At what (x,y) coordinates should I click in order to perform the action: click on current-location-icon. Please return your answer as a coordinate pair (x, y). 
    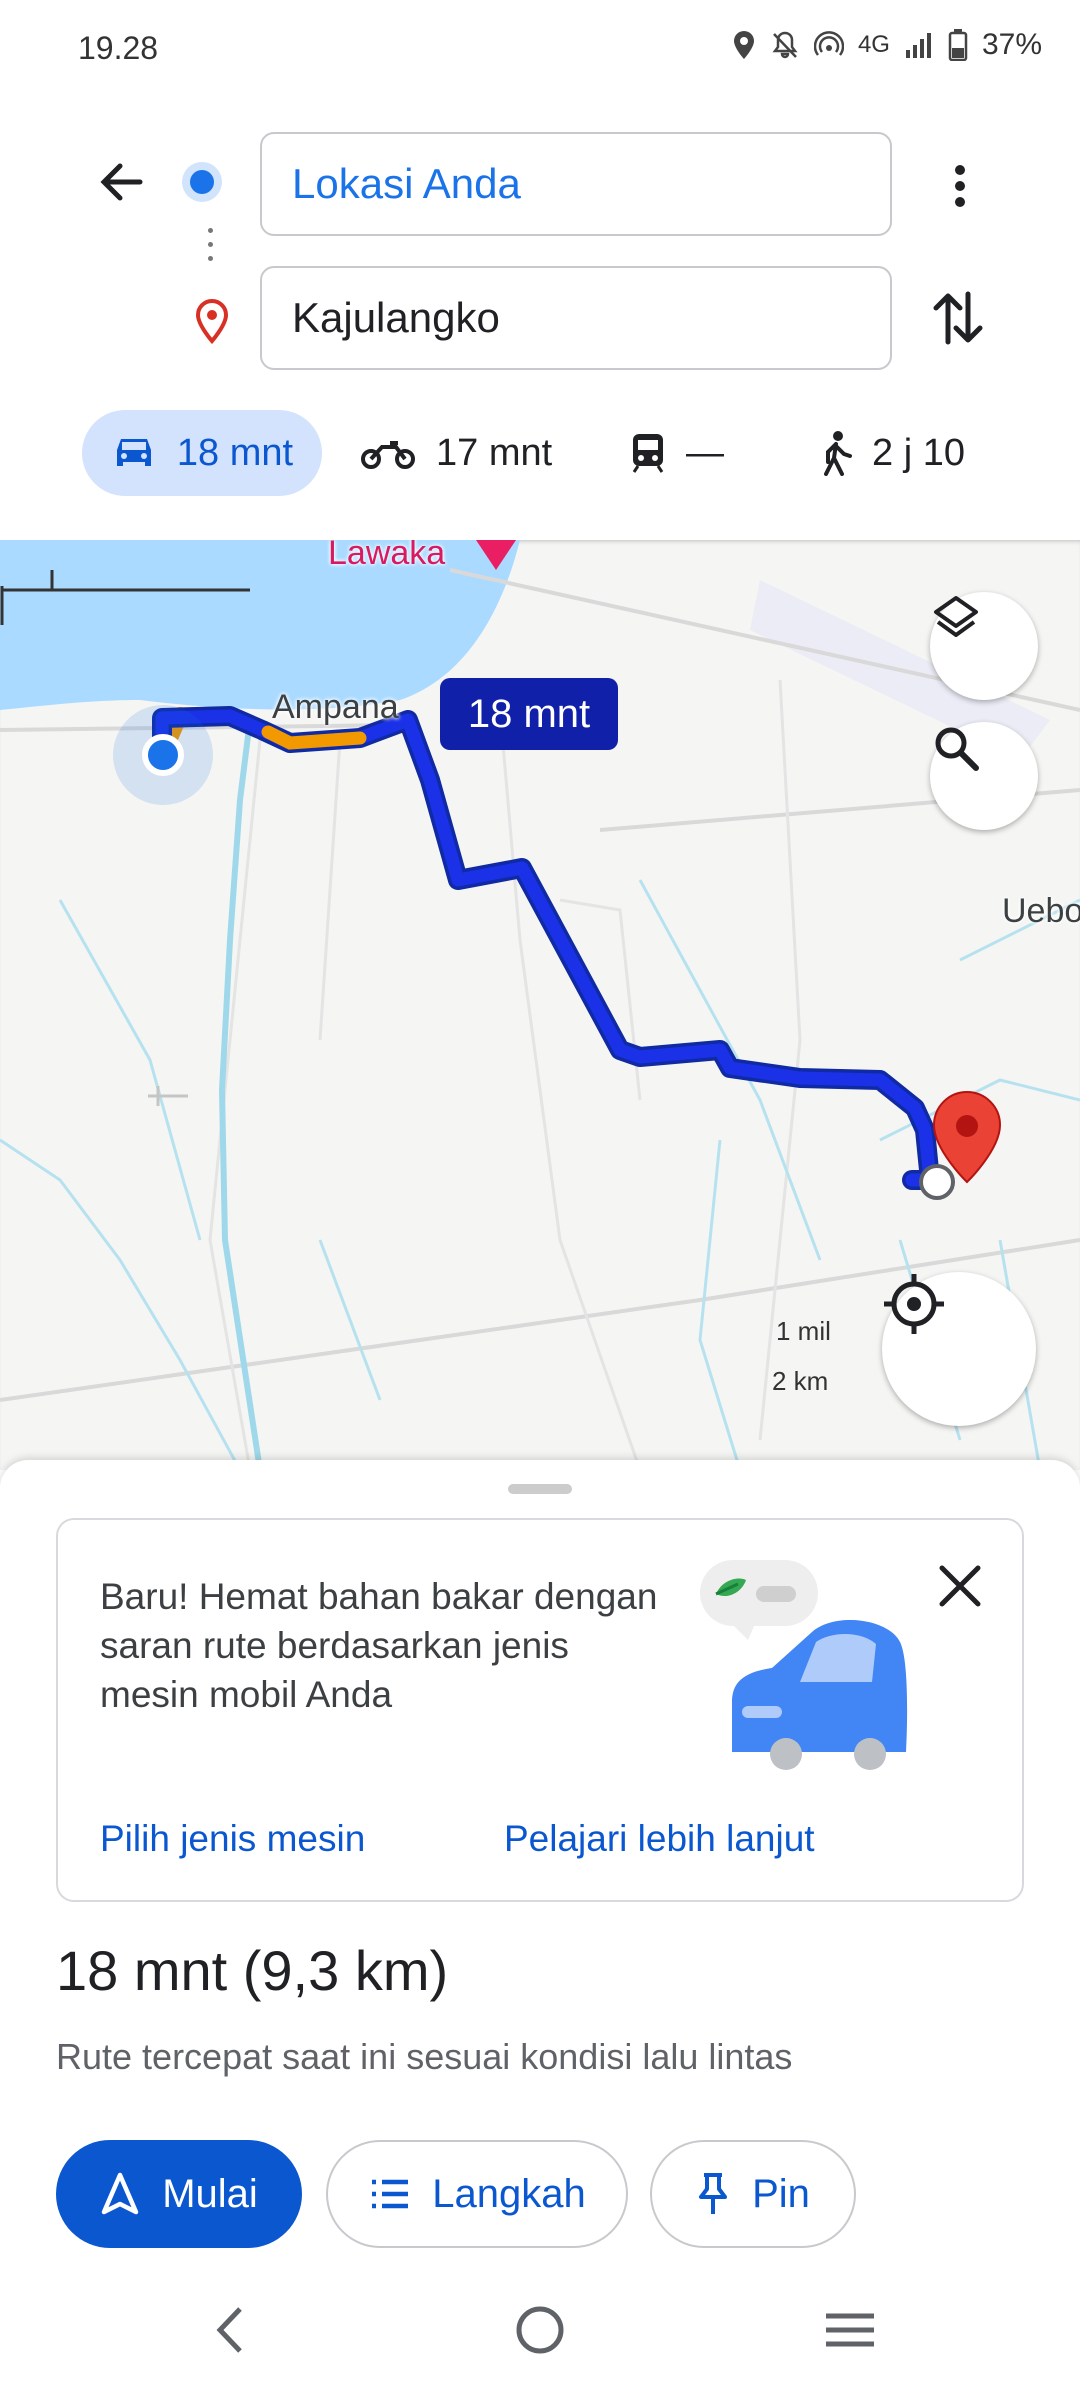
    Looking at the image, I should click on (163, 755).